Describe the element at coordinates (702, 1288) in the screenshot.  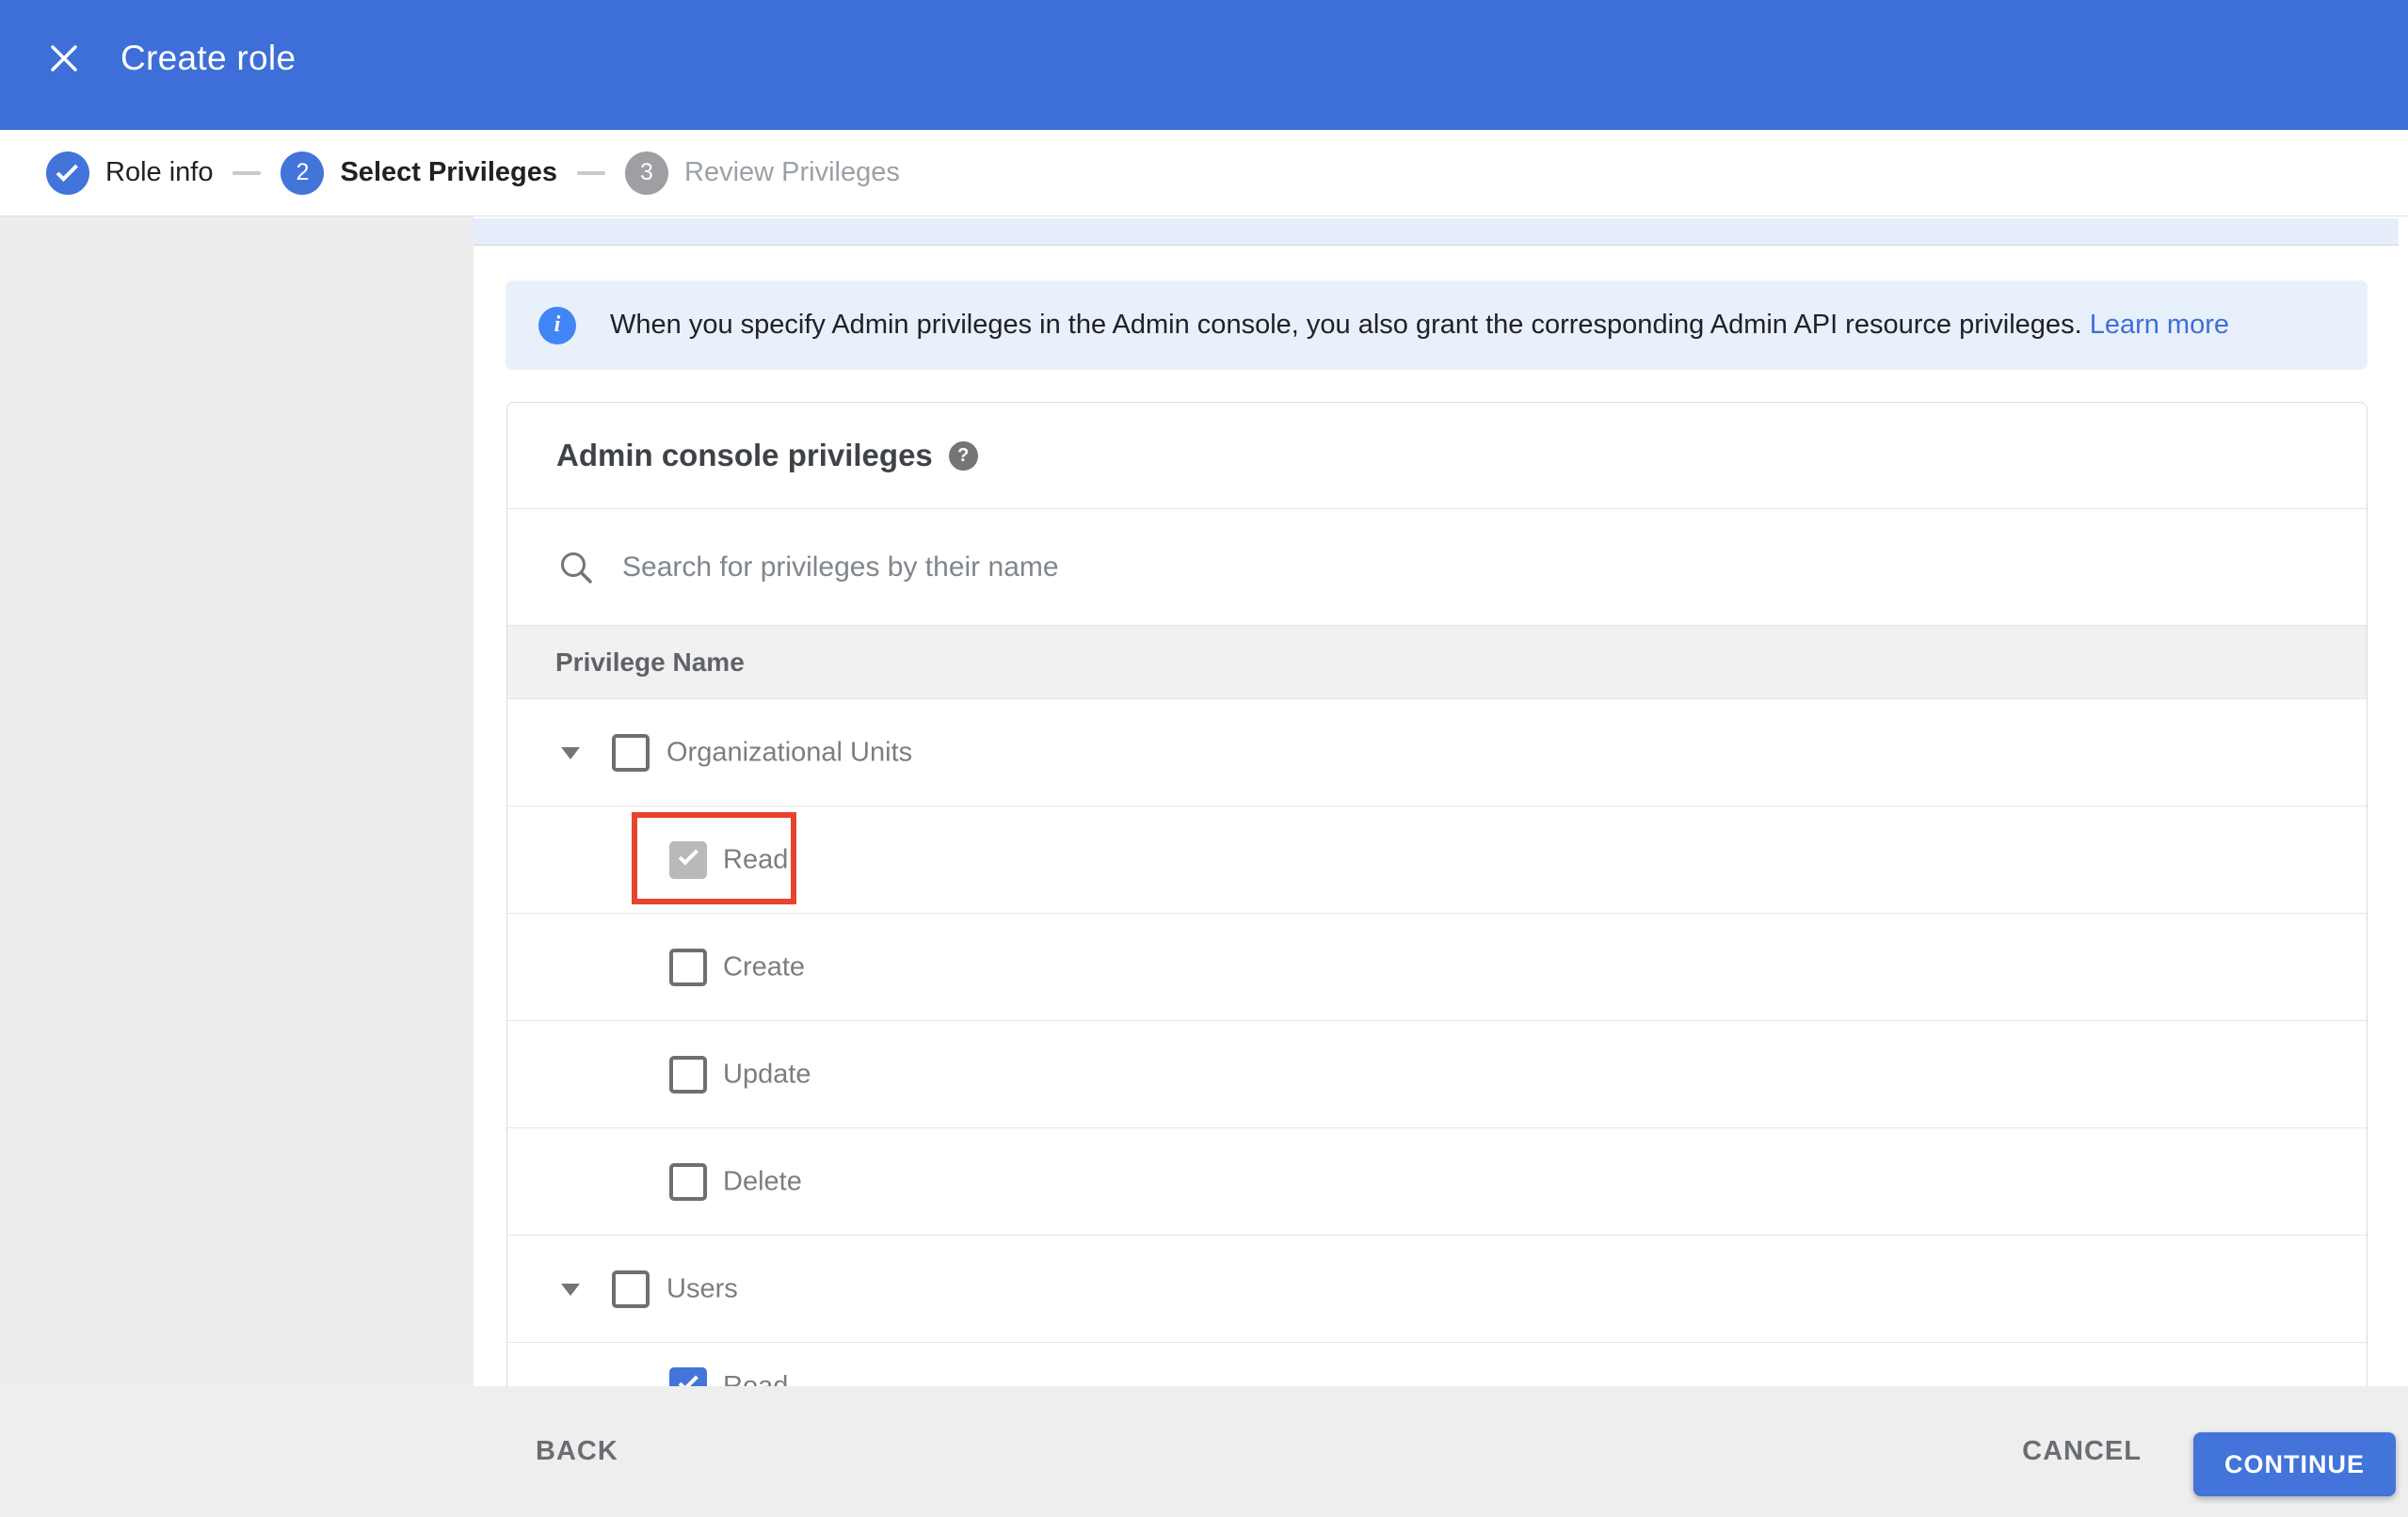
I see `row-label: Users` at that location.